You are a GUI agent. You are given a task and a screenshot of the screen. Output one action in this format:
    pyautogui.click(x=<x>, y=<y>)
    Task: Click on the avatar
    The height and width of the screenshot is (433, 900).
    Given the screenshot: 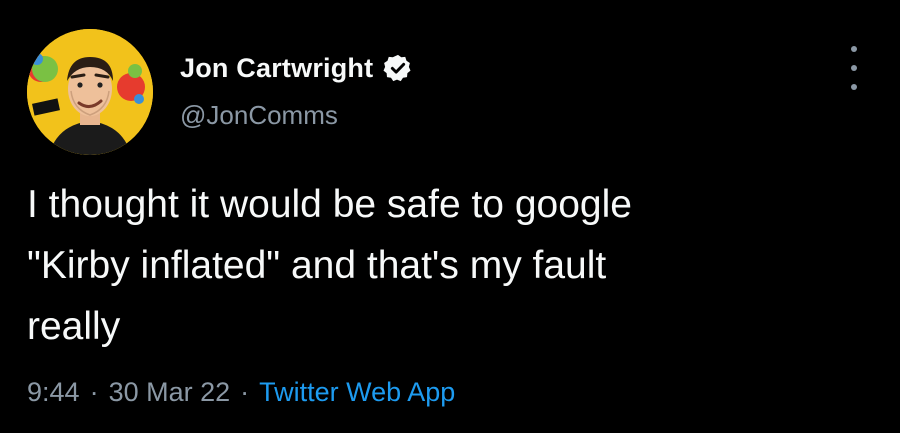 What is the action you would take?
    pyautogui.click(x=90, y=92)
    